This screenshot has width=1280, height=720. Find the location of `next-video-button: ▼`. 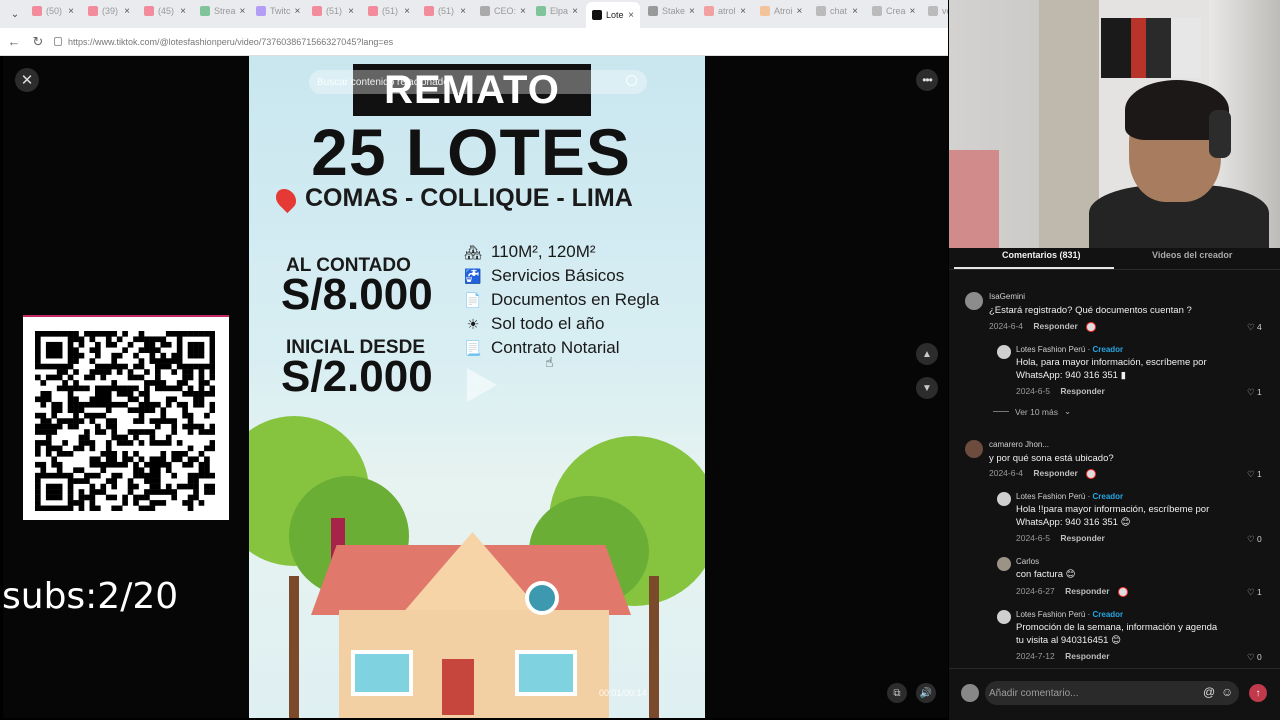

next-video-button: ▼ is located at coordinates (927, 388).